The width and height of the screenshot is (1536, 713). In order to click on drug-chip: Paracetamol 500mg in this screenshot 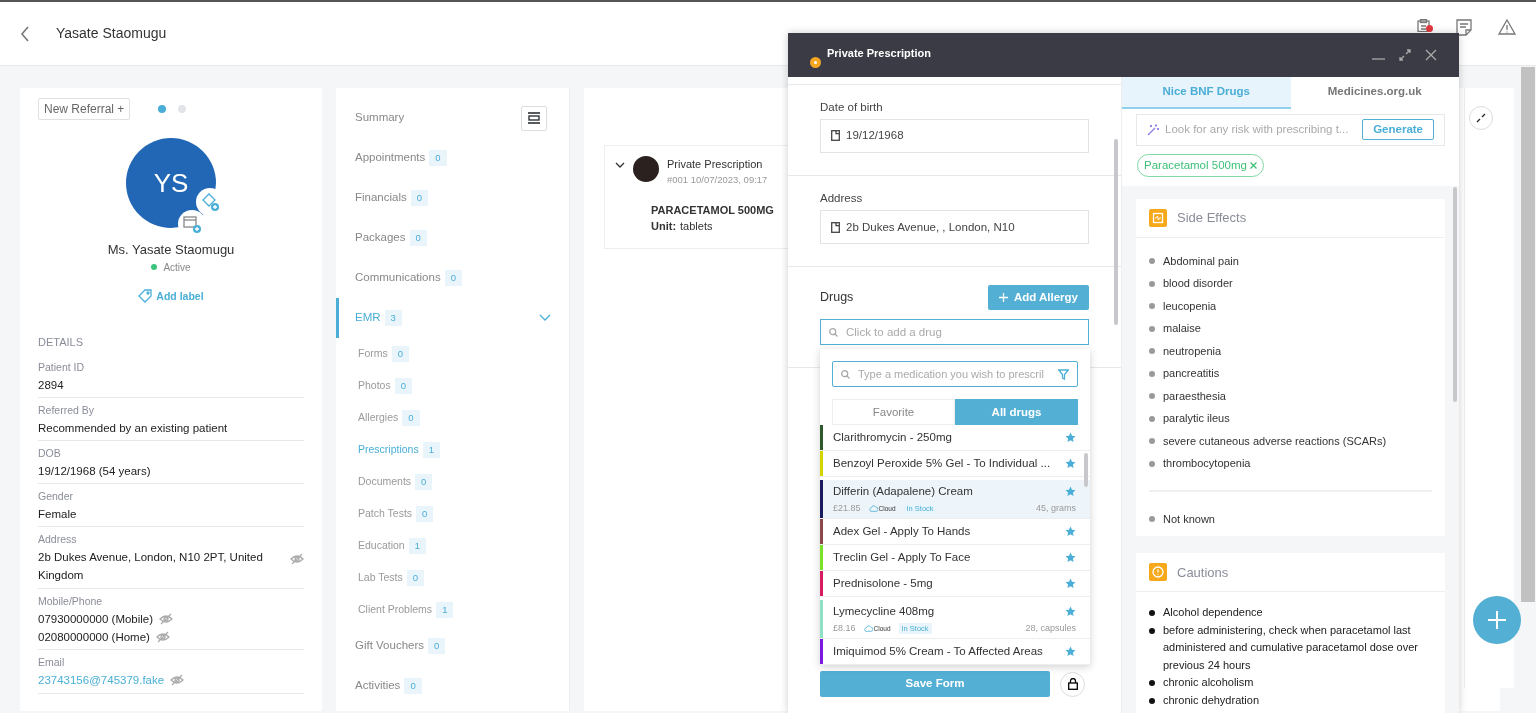, I will do `click(1200, 165)`.